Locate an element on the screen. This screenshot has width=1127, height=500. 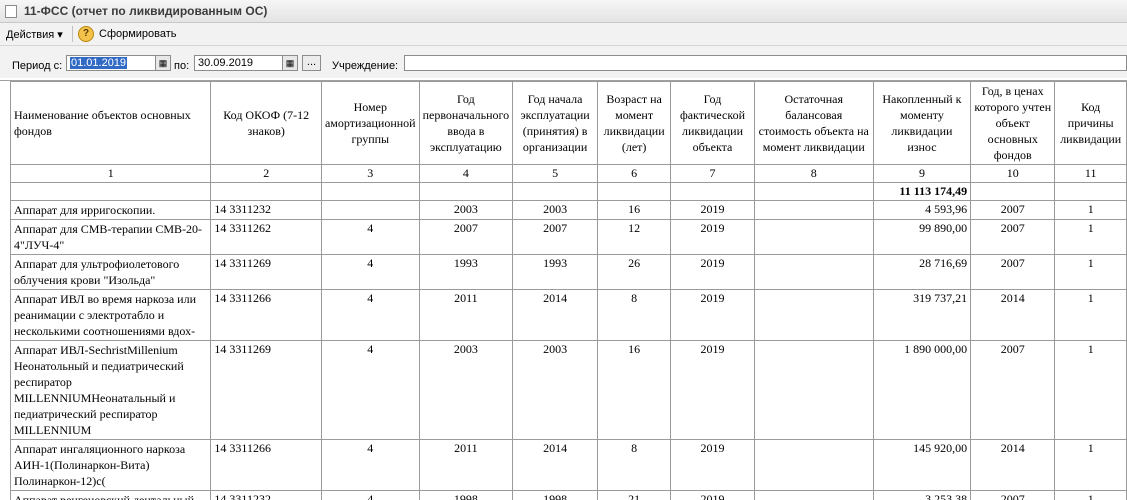
total-row: 11 113 174,49 is located at coordinates (569, 192).